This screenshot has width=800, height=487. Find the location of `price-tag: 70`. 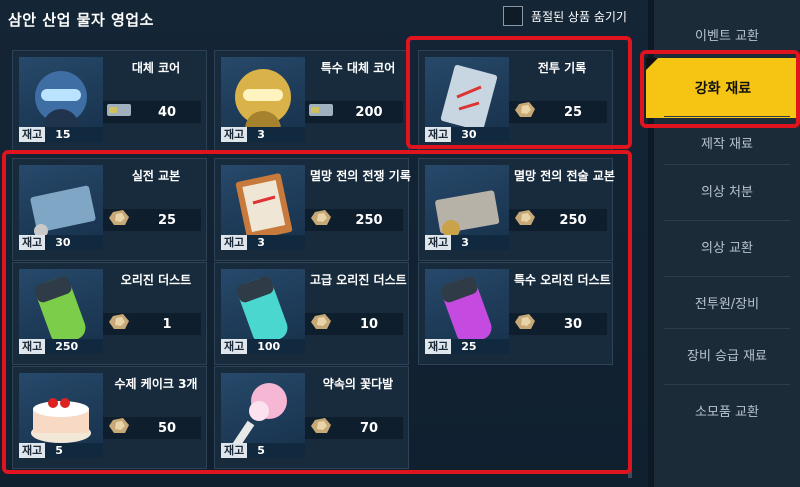

price-tag: 70 is located at coordinates (354, 428).